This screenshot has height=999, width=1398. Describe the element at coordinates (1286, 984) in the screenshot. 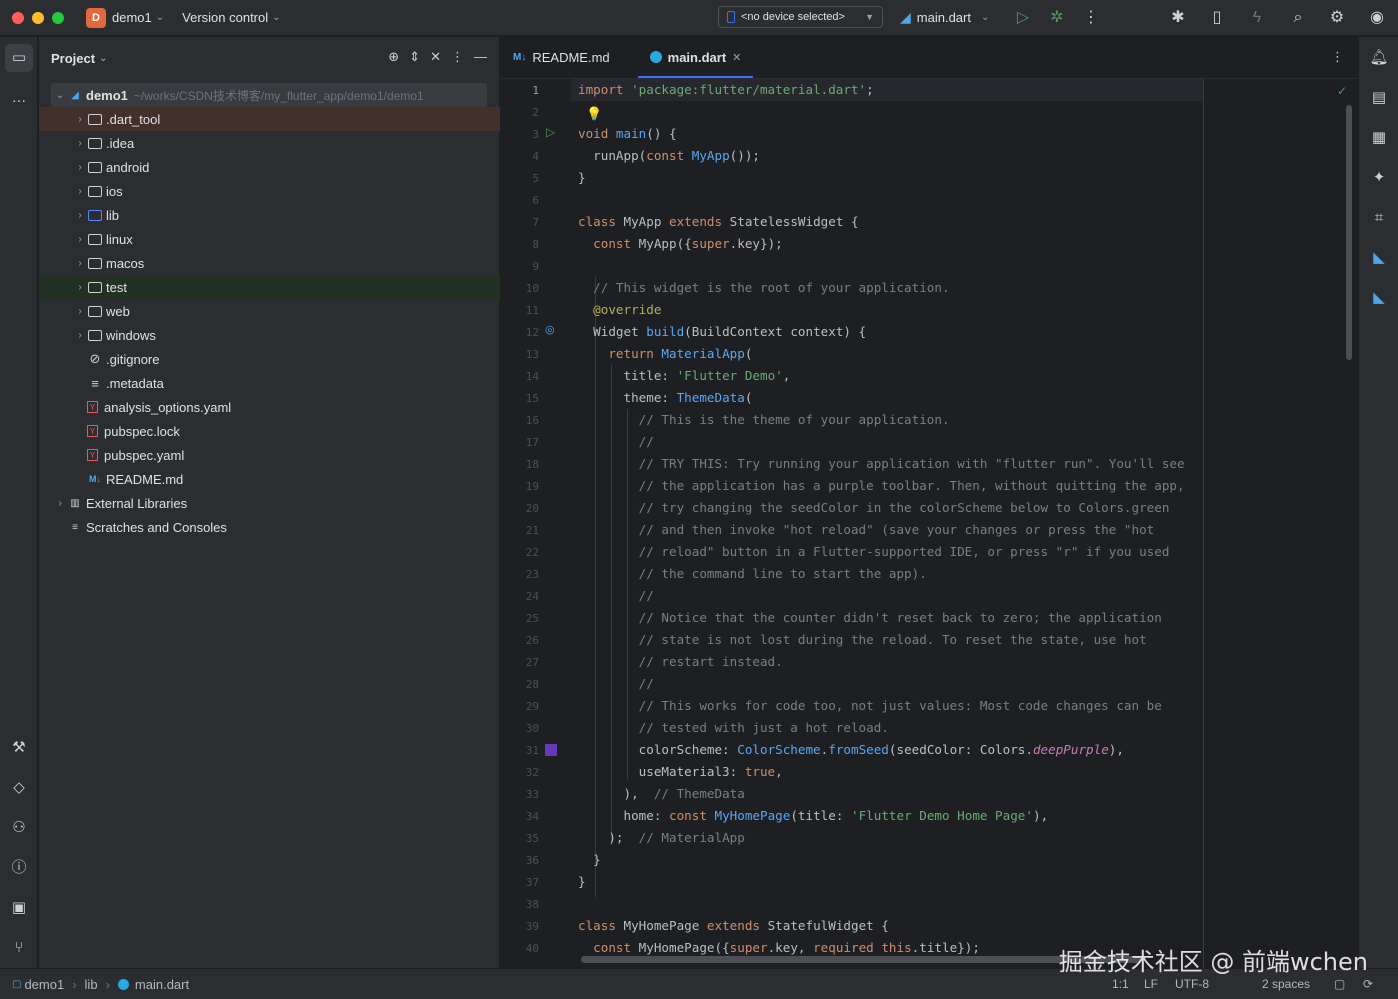

I see `indent-setting: 2 spaces` at that location.